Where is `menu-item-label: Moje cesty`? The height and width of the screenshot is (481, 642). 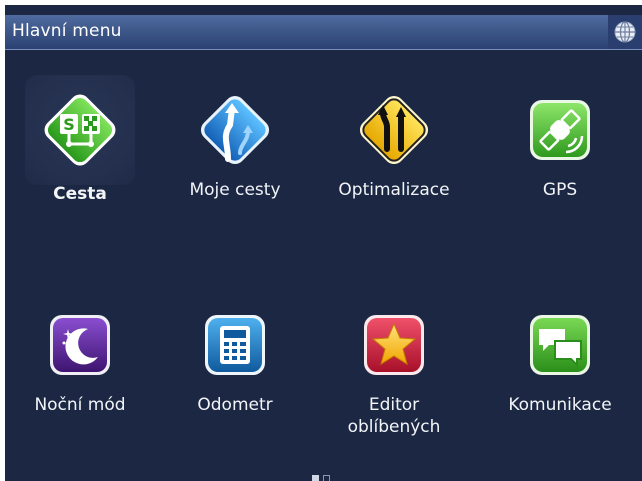 menu-item-label: Moje cesty is located at coordinates (235, 190).